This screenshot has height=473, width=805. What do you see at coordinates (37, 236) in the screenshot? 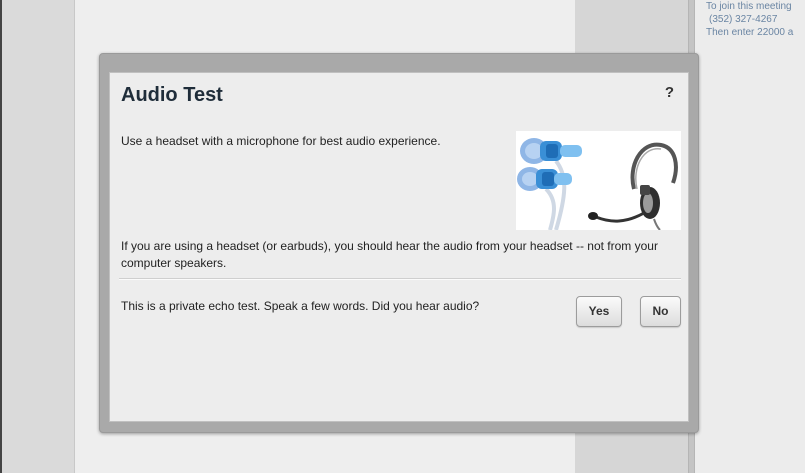
I see `left-panel` at bounding box center [37, 236].